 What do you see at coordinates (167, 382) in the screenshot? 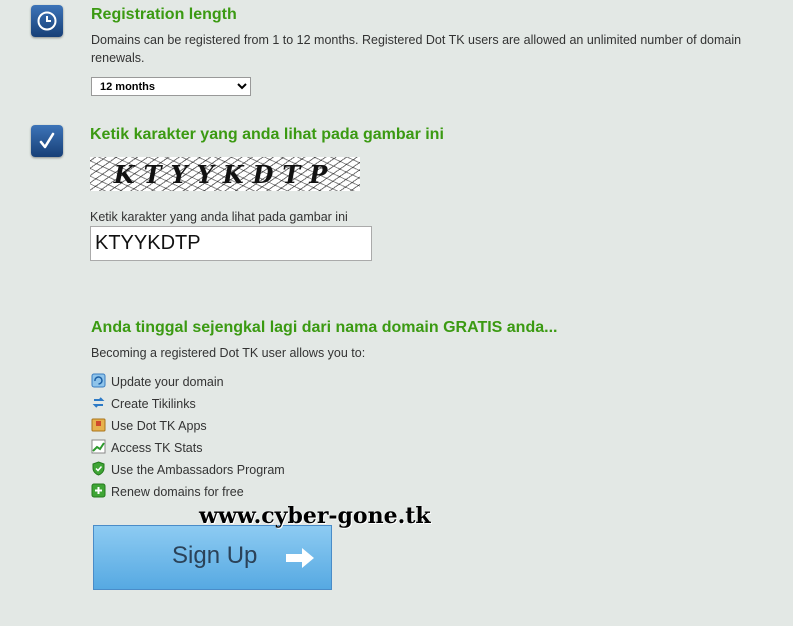
I see `feature-label: Update your domain` at bounding box center [167, 382].